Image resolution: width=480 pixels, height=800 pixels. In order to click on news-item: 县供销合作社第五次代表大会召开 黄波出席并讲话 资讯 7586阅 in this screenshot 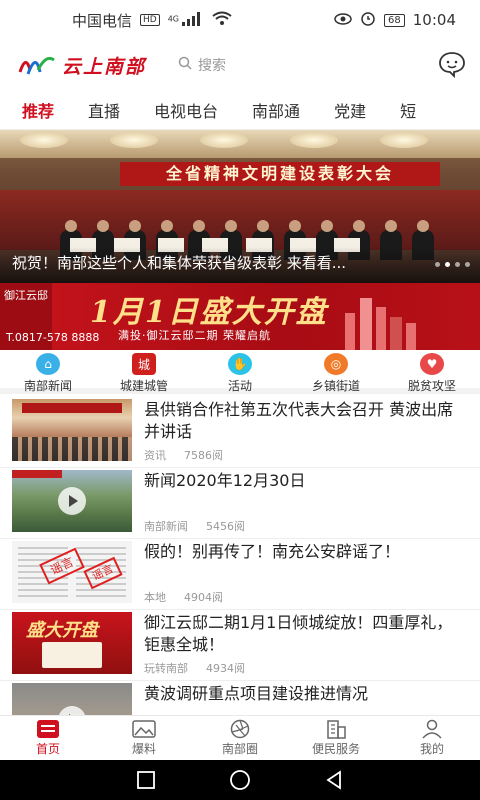, I will do `click(240, 432)`.